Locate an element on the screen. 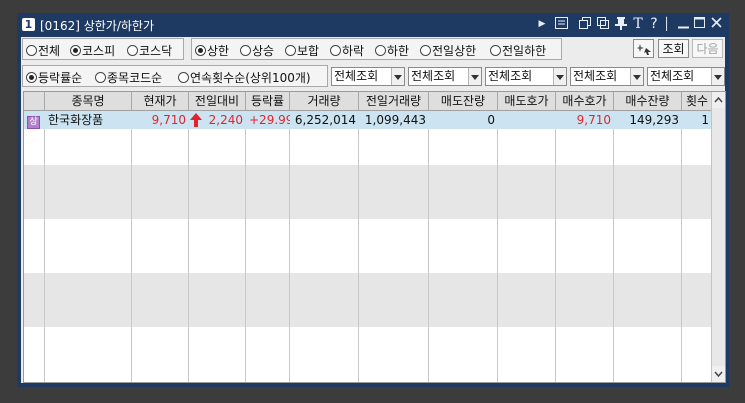 This screenshot has height=403, width=745. scroll-up-button is located at coordinates (718, 100).